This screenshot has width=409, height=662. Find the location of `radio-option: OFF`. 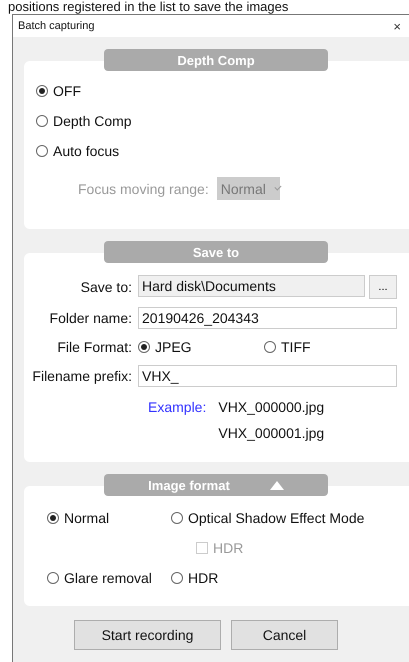

radio-option: OFF is located at coordinates (58, 91).